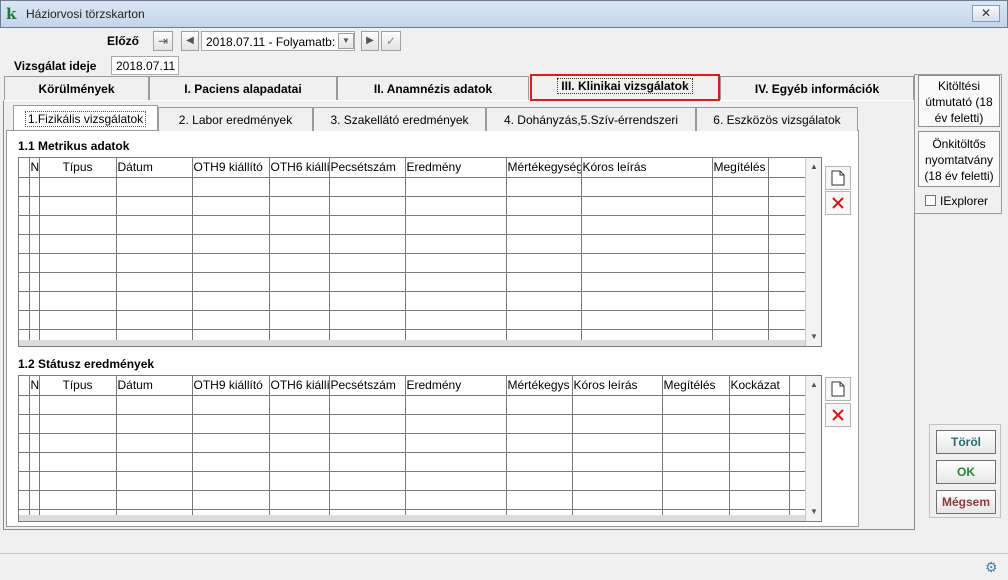 The width and height of the screenshot is (1008, 580). What do you see at coordinates (190, 41) in the screenshot?
I see `prev-arrow-button: ◀` at bounding box center [190, 41].